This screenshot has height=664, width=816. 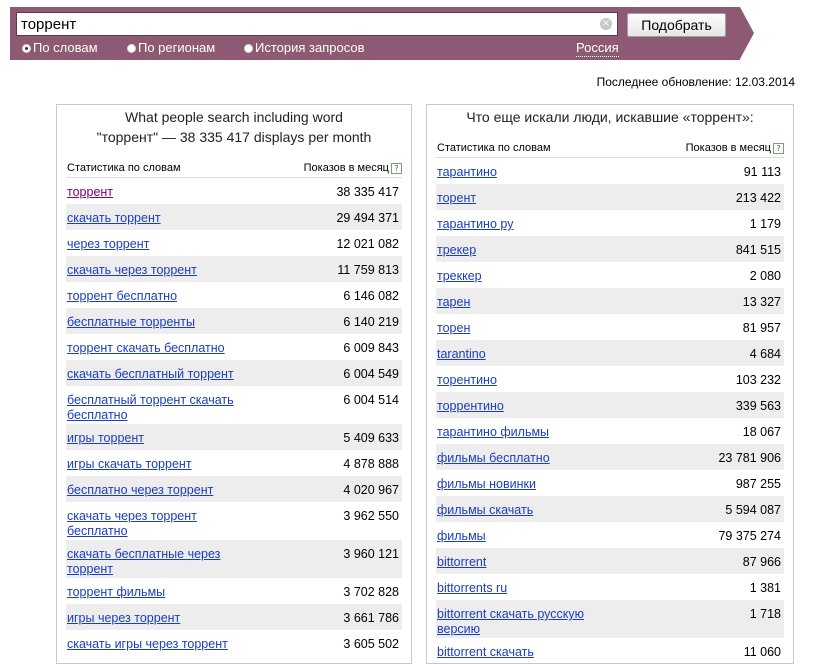 I want to click on submit-button: Подобрать, so click(x=676, y=25).